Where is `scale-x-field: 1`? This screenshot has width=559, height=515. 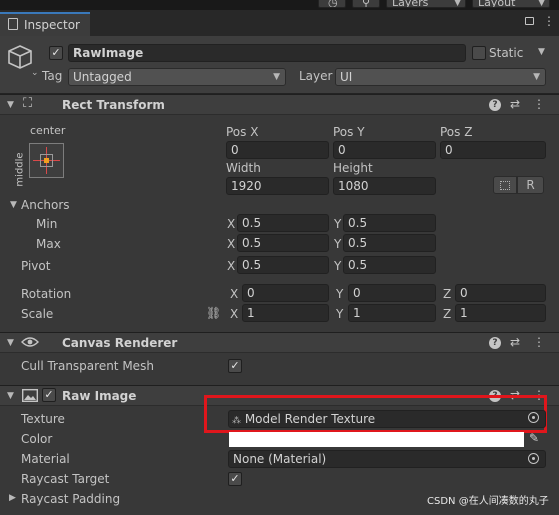 scale-x-field: 1 is located at coordinates (285, 313).